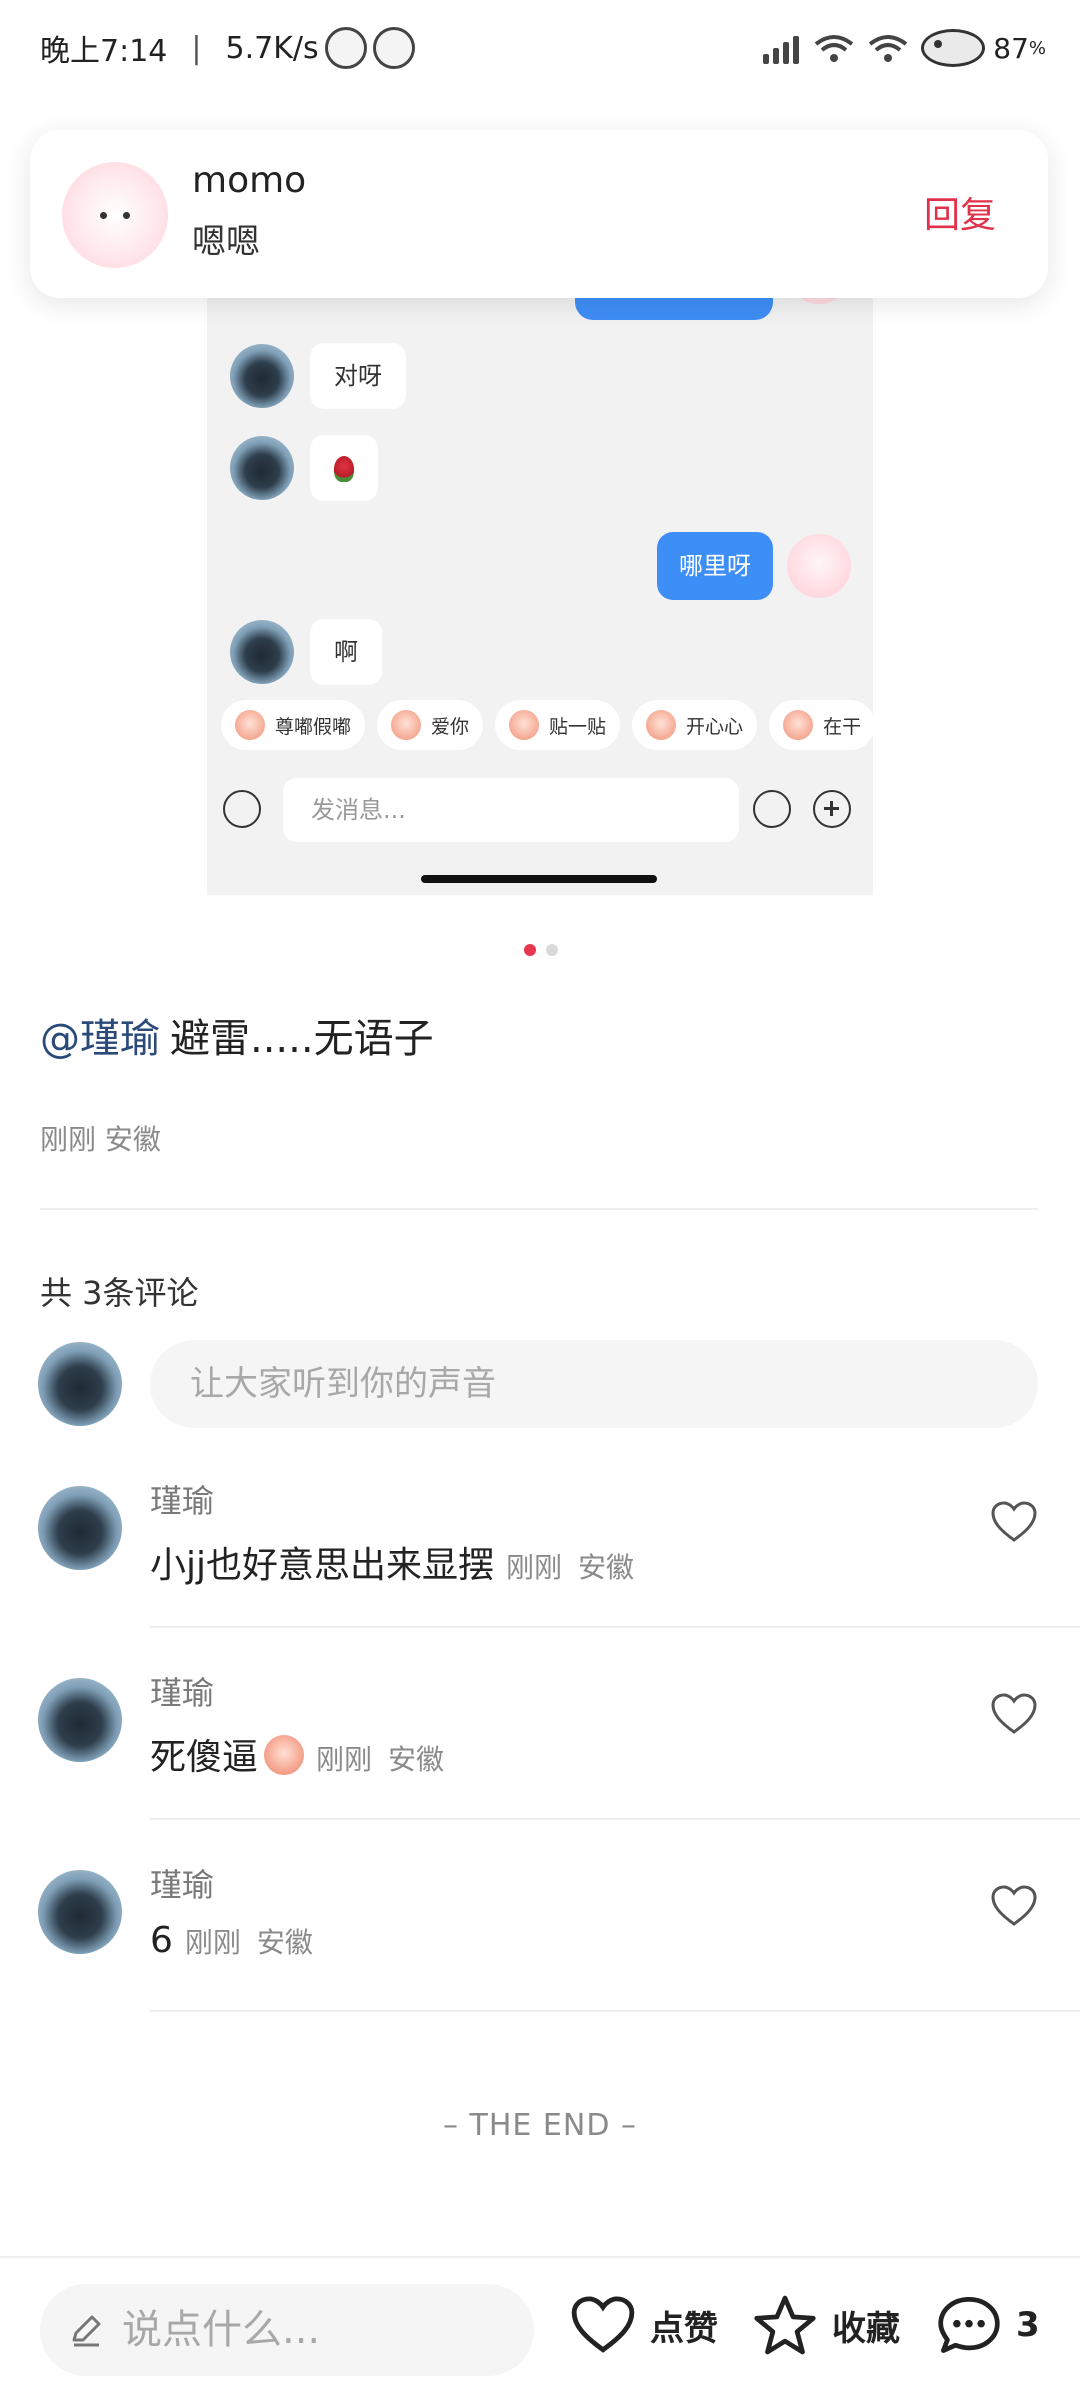  I want to click on chat-bubble-left: 啊, so click(346, 652).